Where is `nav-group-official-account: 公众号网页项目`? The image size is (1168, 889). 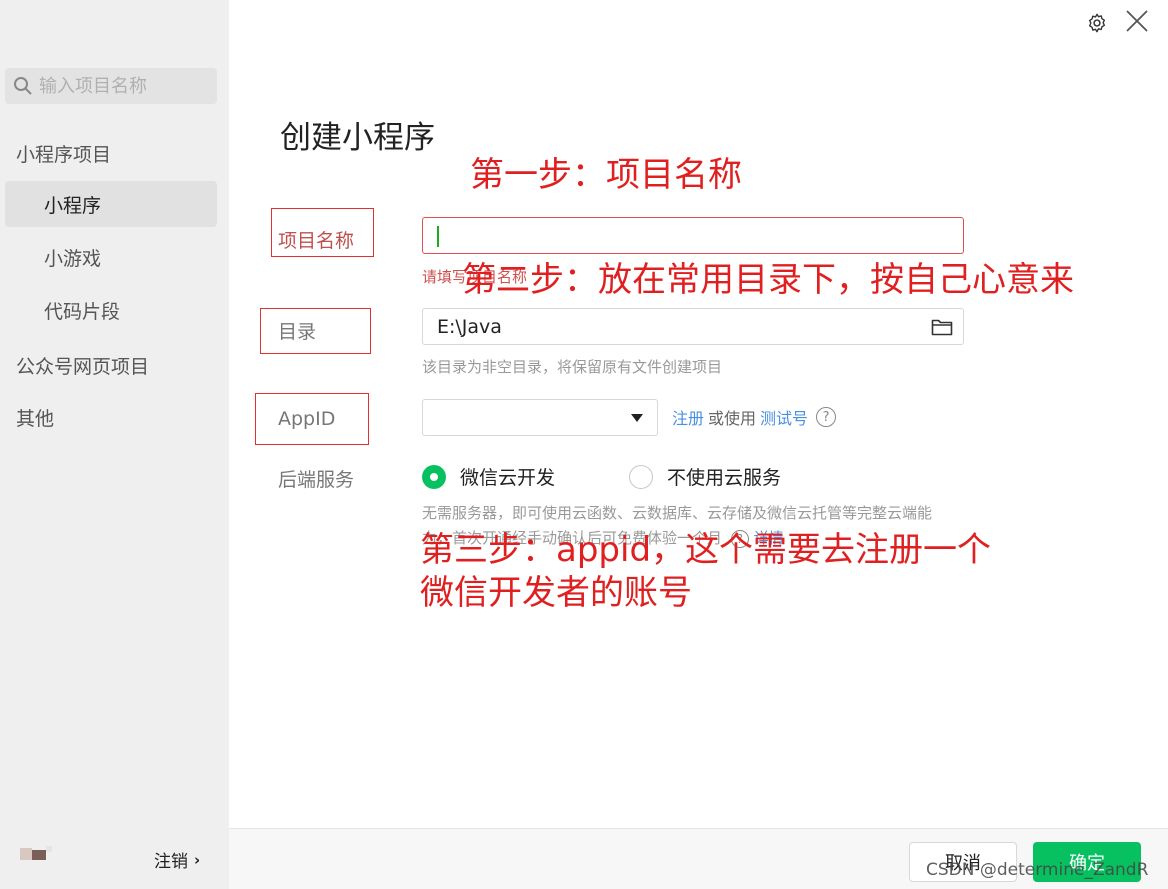
nav-group-official-account: 公众号网页项目 is located at coordinates (82, 365).